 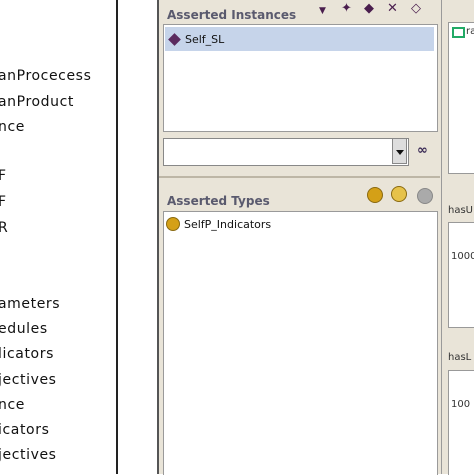 I want to click on tree-item: licators, so click(x=27, y=354).